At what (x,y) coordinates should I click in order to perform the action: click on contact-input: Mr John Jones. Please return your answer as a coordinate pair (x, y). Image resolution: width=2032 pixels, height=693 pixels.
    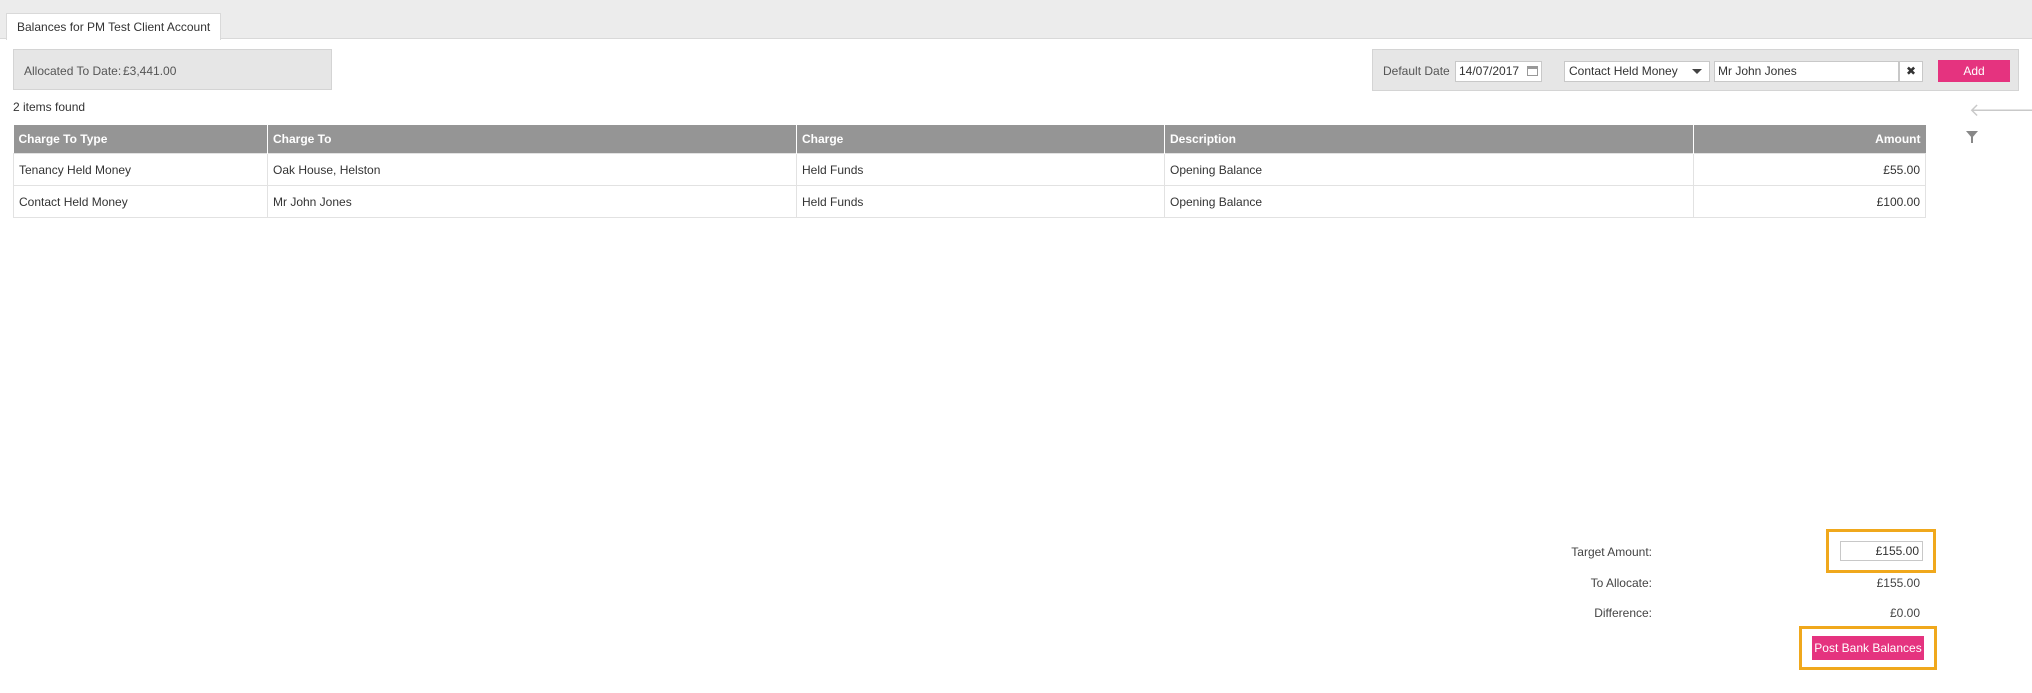
    Looking at the image, I should click on (1806, 71).